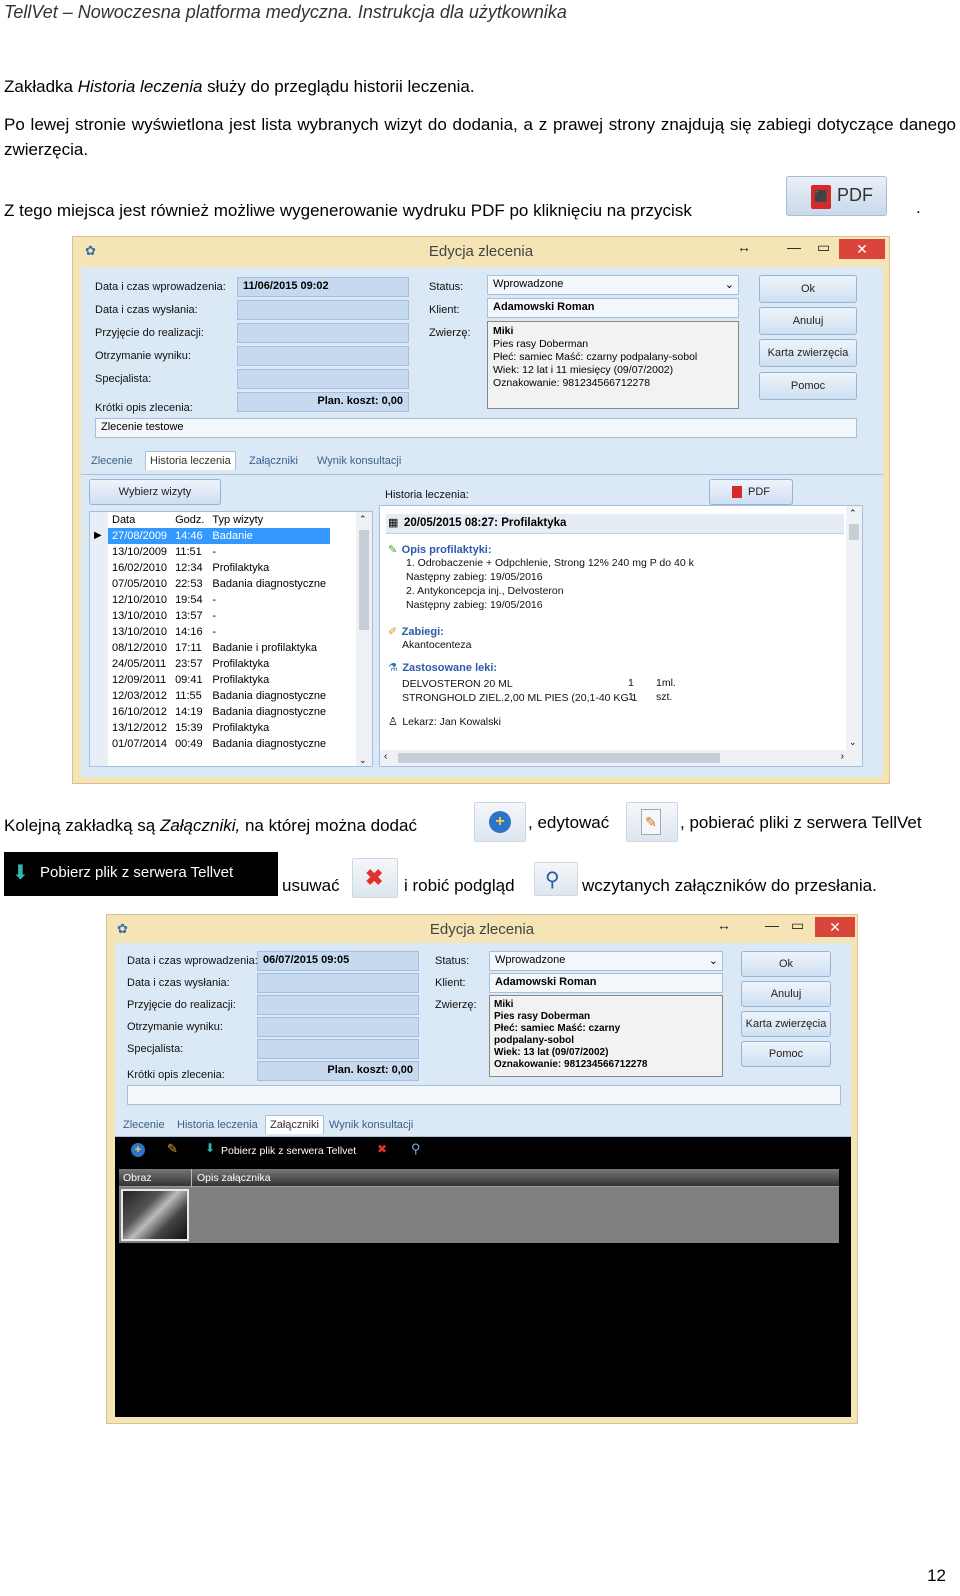 The width and height of the screenshot is (960, 1596). What do you see at coordinates (219, 584) in the screenshot?
I see `visit-row: 07/05/2010 22:53 Badania diagnostyczne` at bounding box center [219, 584].